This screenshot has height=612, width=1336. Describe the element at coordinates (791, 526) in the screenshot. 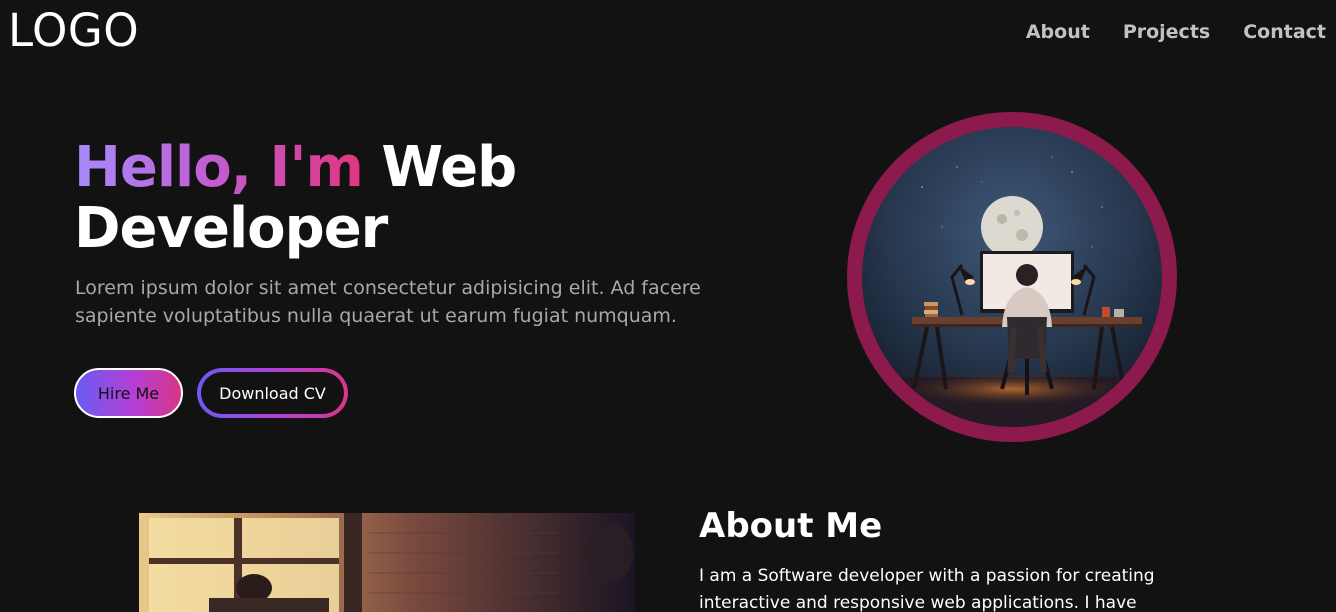

I see `about-title: About Me` at that location.